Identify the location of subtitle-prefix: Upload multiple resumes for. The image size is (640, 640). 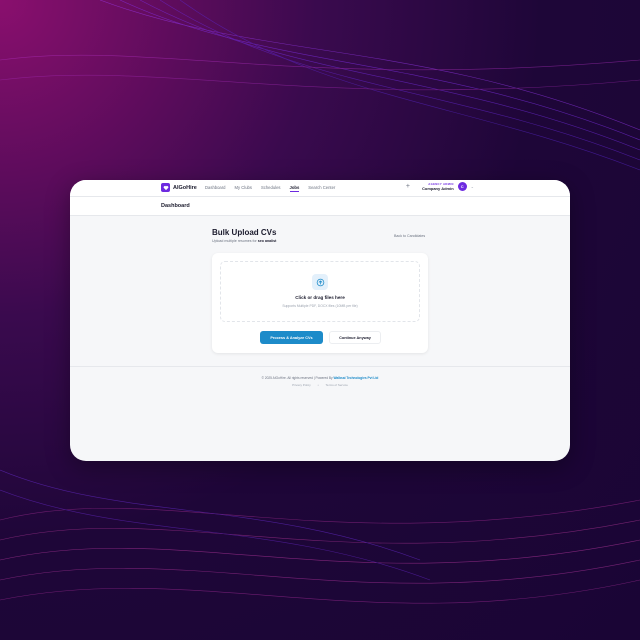
(234, 241).